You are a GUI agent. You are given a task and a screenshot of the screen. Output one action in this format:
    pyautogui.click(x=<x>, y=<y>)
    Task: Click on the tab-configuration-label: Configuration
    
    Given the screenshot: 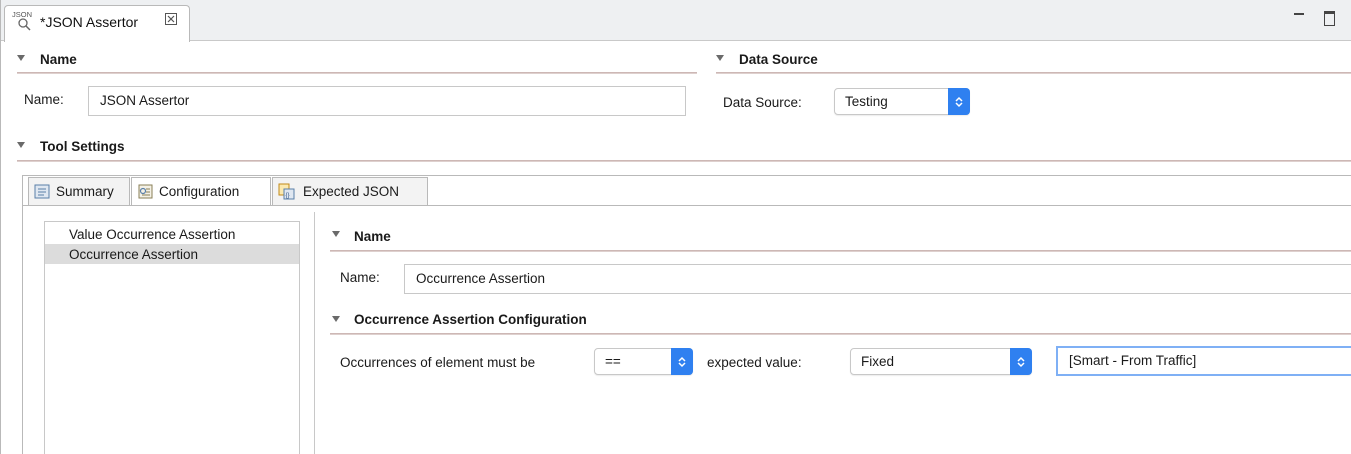 What is the action you would take?
    pyautogui.click(x=199, y=191)
    